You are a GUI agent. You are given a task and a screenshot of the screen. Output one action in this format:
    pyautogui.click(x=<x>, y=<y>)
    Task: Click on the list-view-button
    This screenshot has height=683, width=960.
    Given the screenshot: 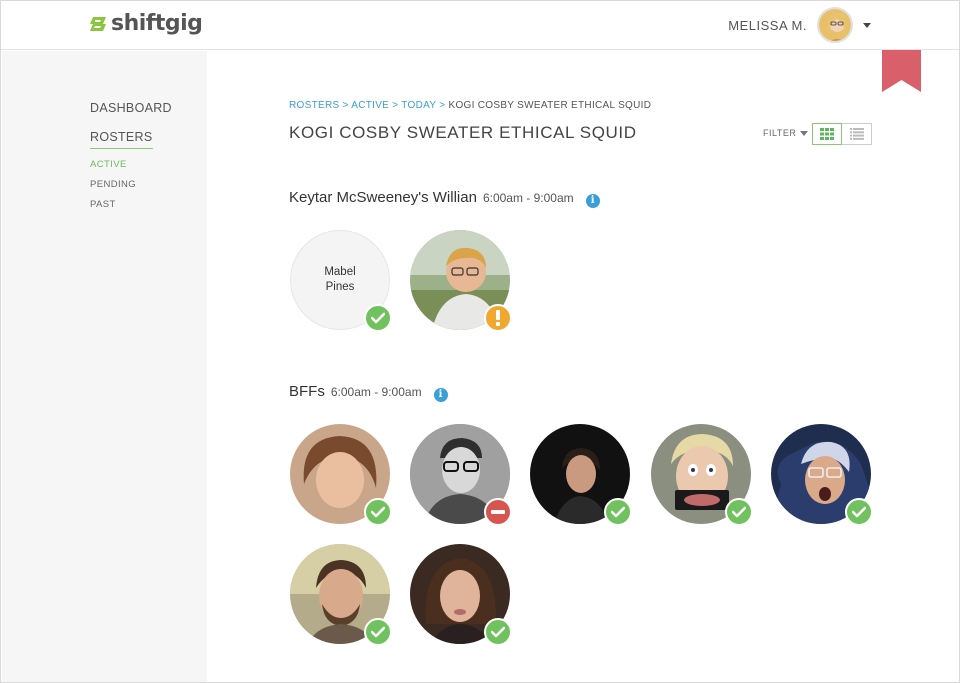 What is the action you would take?
    pyautogui.click(x=857, y=134)
    